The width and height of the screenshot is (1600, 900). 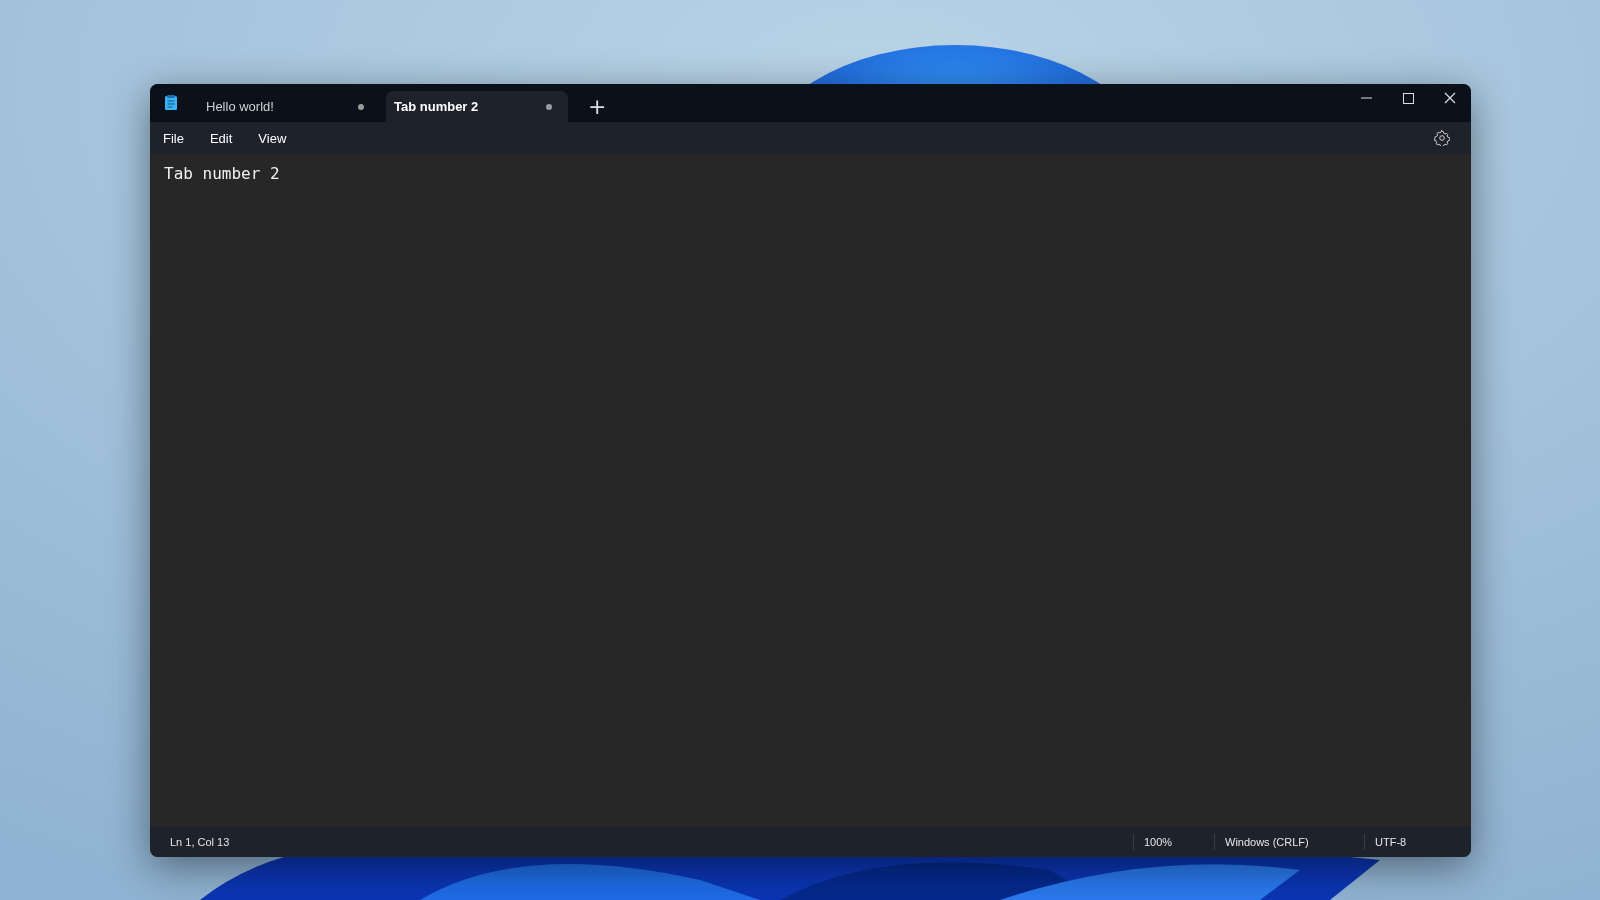 I want to click on menu-item: Edit, so click(x=221, y=138).